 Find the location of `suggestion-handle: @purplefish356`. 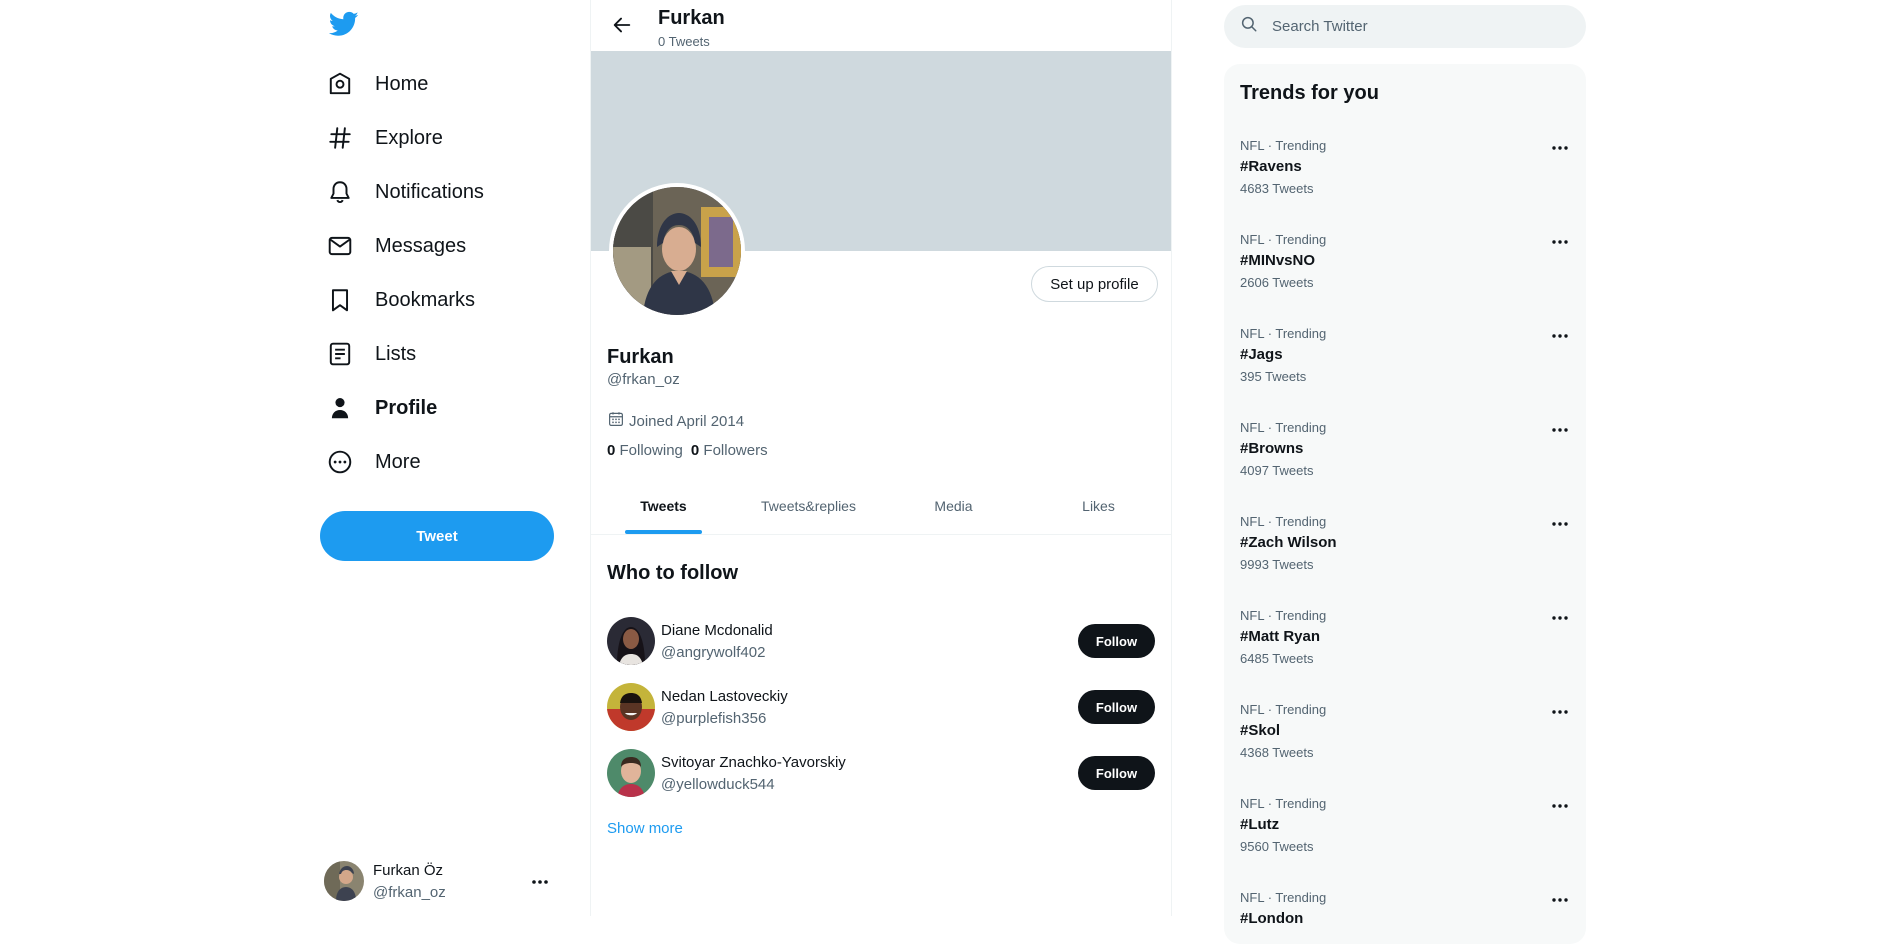

suggestion-handle: @purplefish356 is located at coordinates (714, 718).